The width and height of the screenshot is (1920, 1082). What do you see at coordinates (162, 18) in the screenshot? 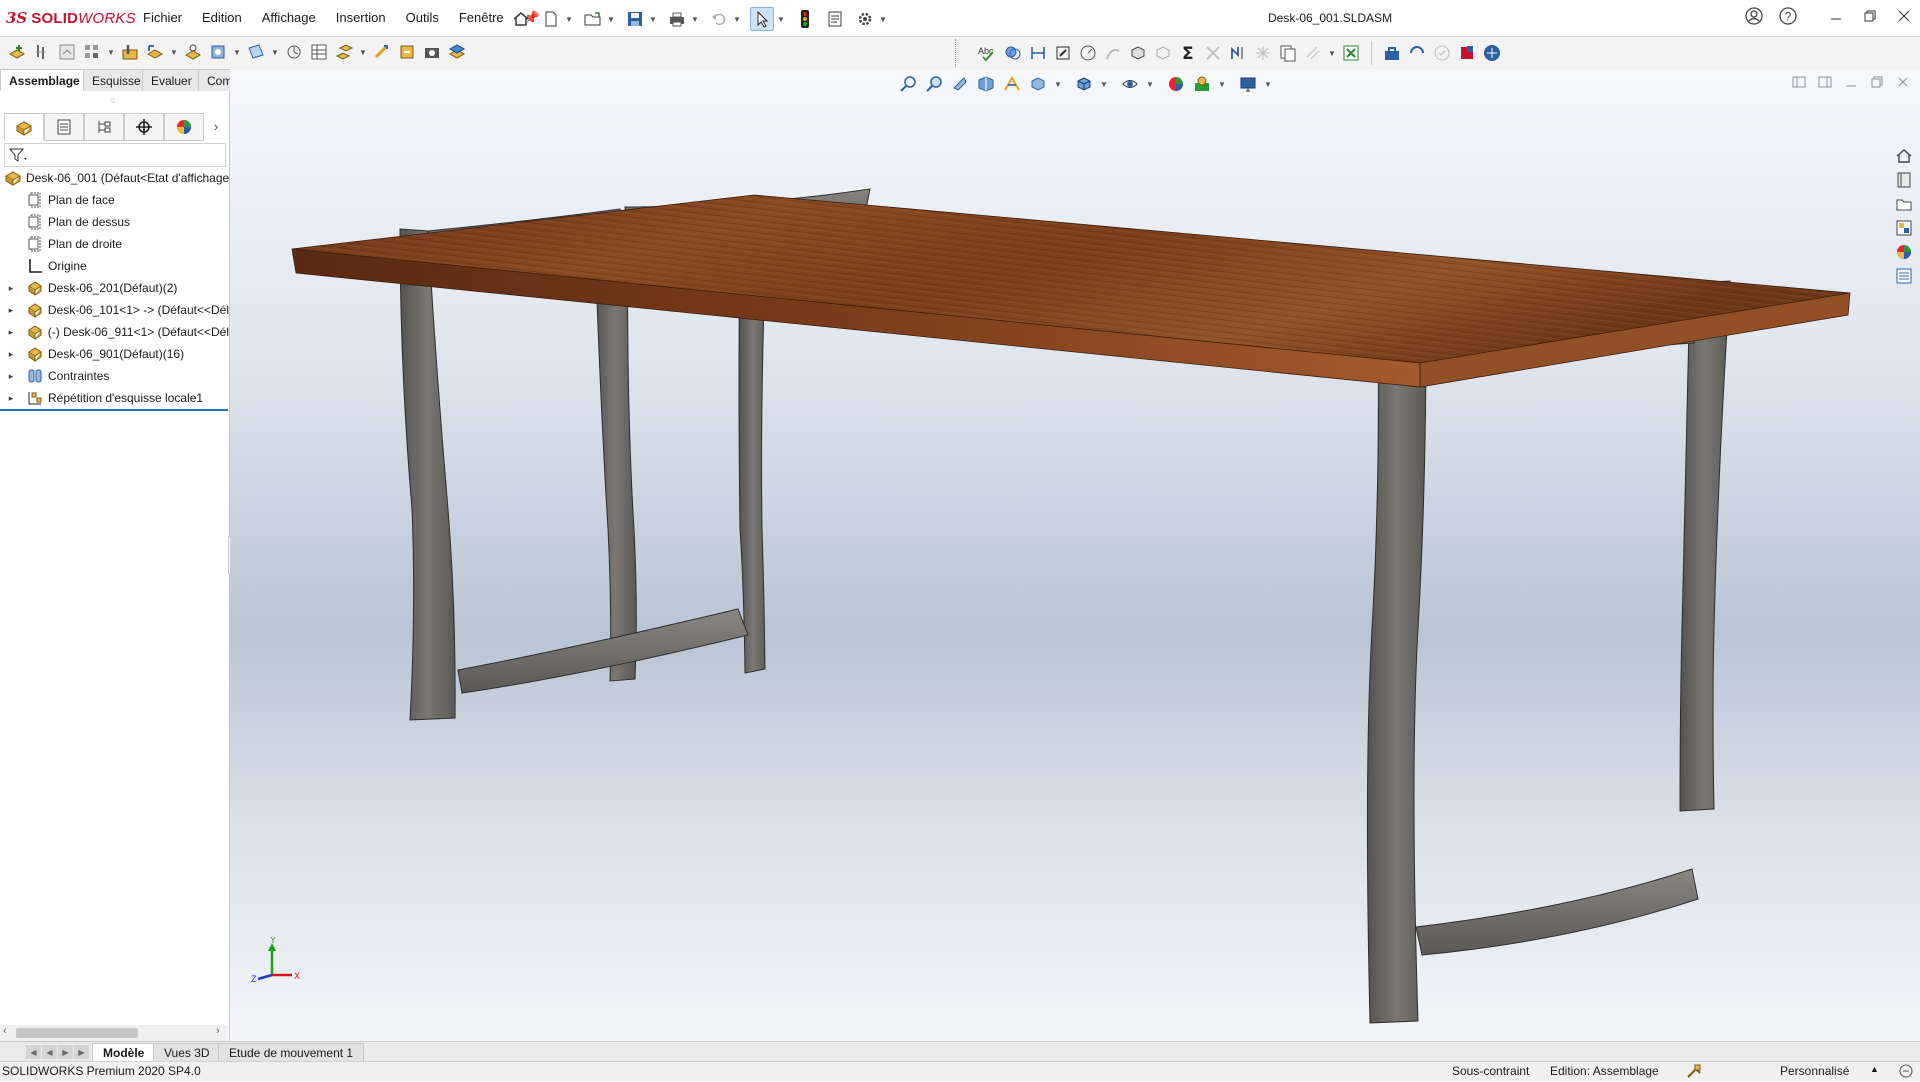
I see `menu-fichier: Fichier` at bounding box center [162, 18].